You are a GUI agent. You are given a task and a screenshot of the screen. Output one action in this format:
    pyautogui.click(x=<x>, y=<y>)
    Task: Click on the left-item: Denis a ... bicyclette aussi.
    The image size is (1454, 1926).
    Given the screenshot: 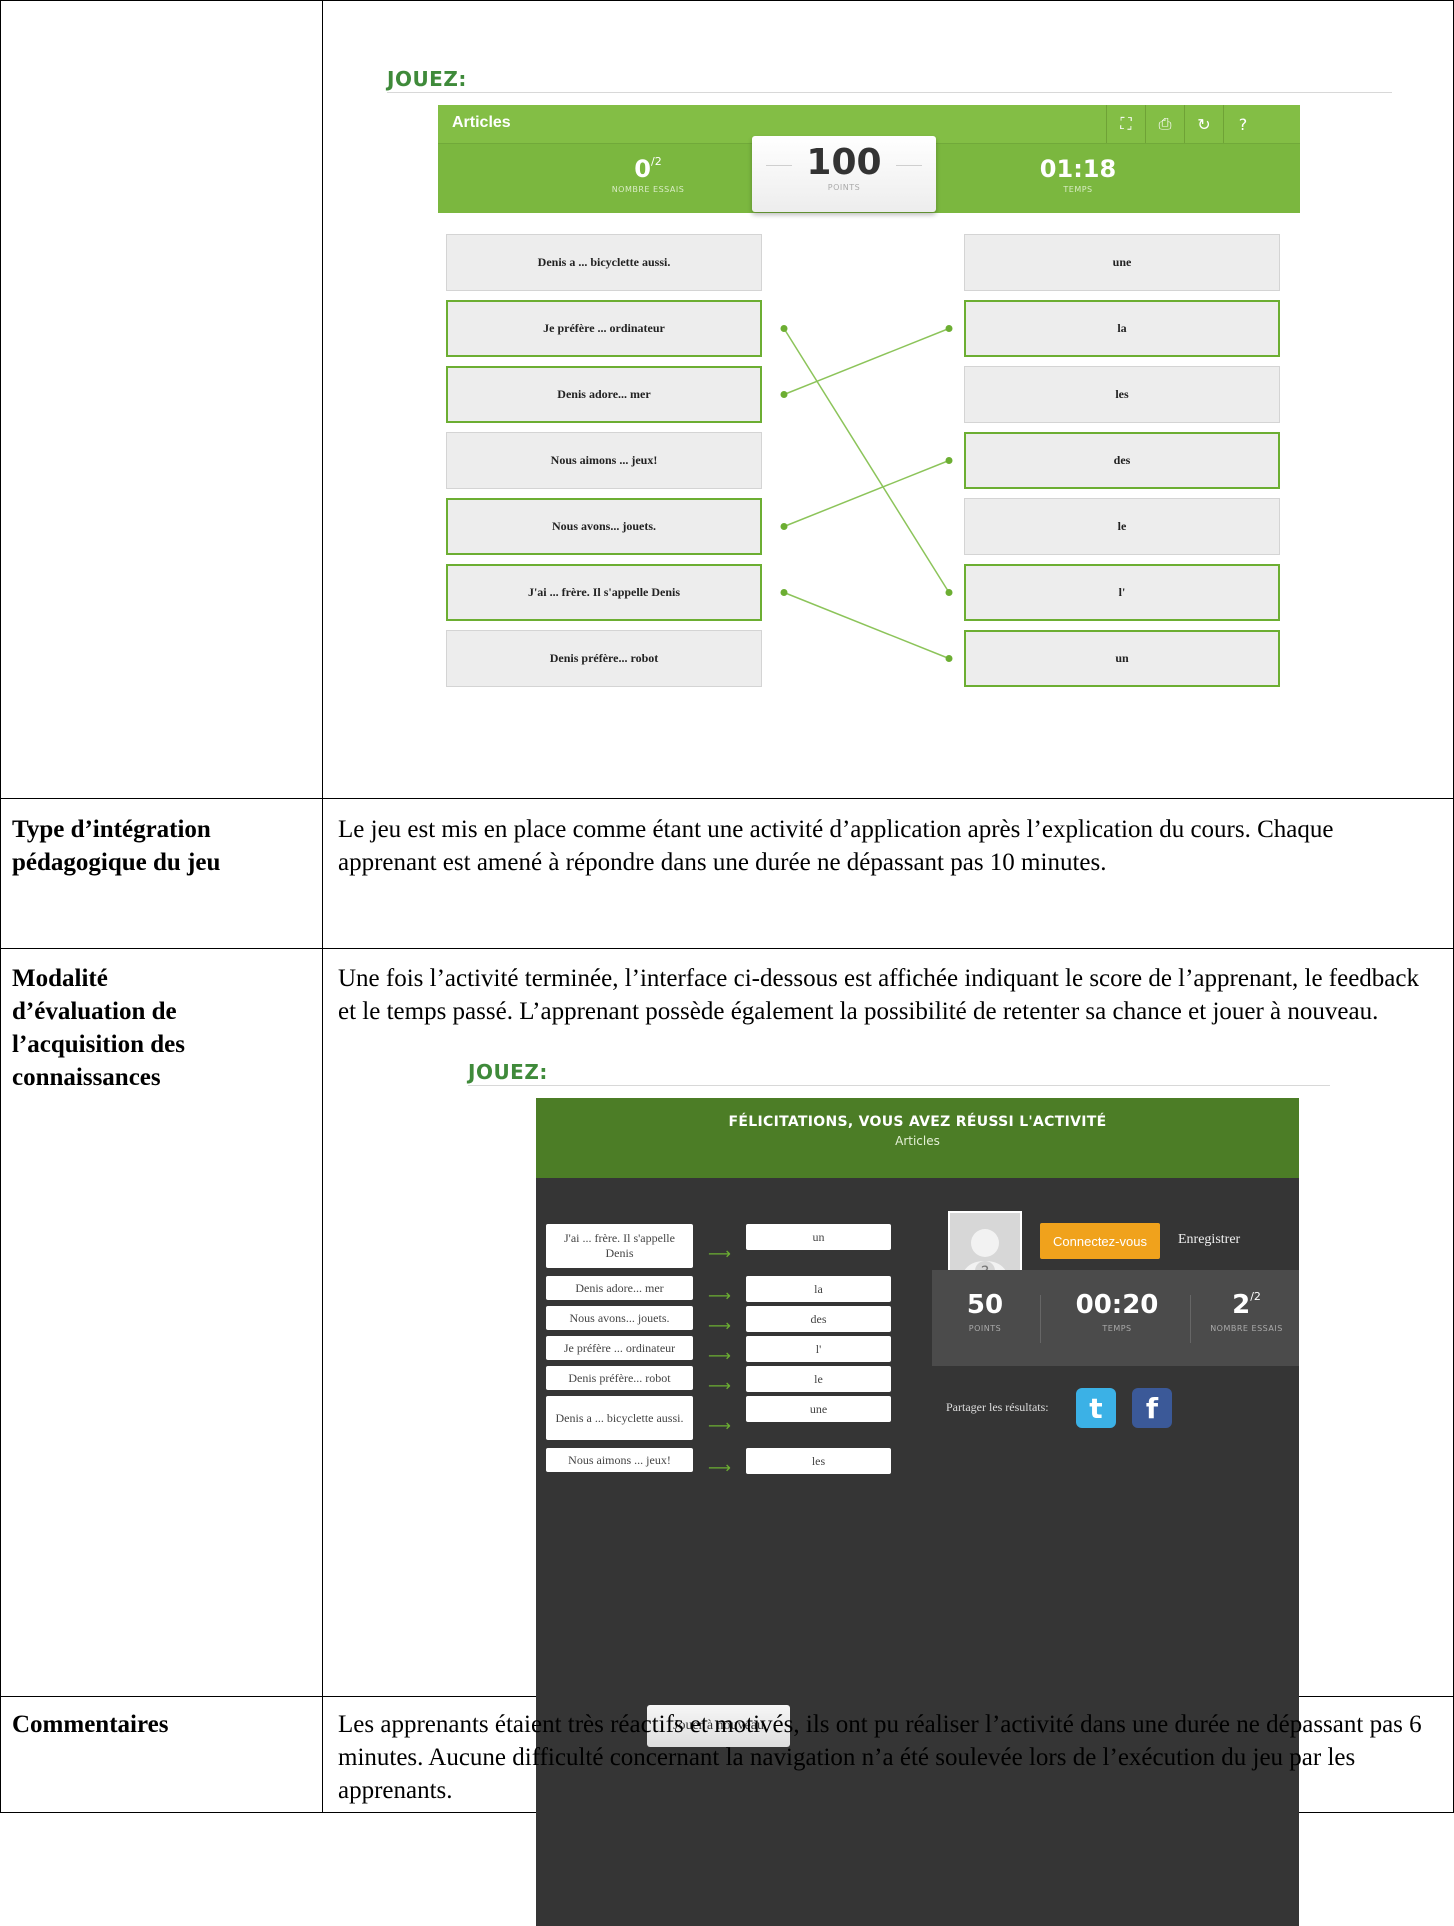 What is the action you would take?
    pyautogui.click(x=604, y=262)
    